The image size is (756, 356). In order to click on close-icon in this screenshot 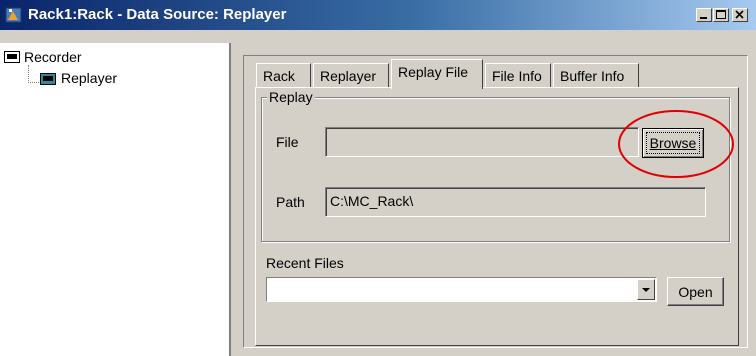, I will do `click(739, 14)`.